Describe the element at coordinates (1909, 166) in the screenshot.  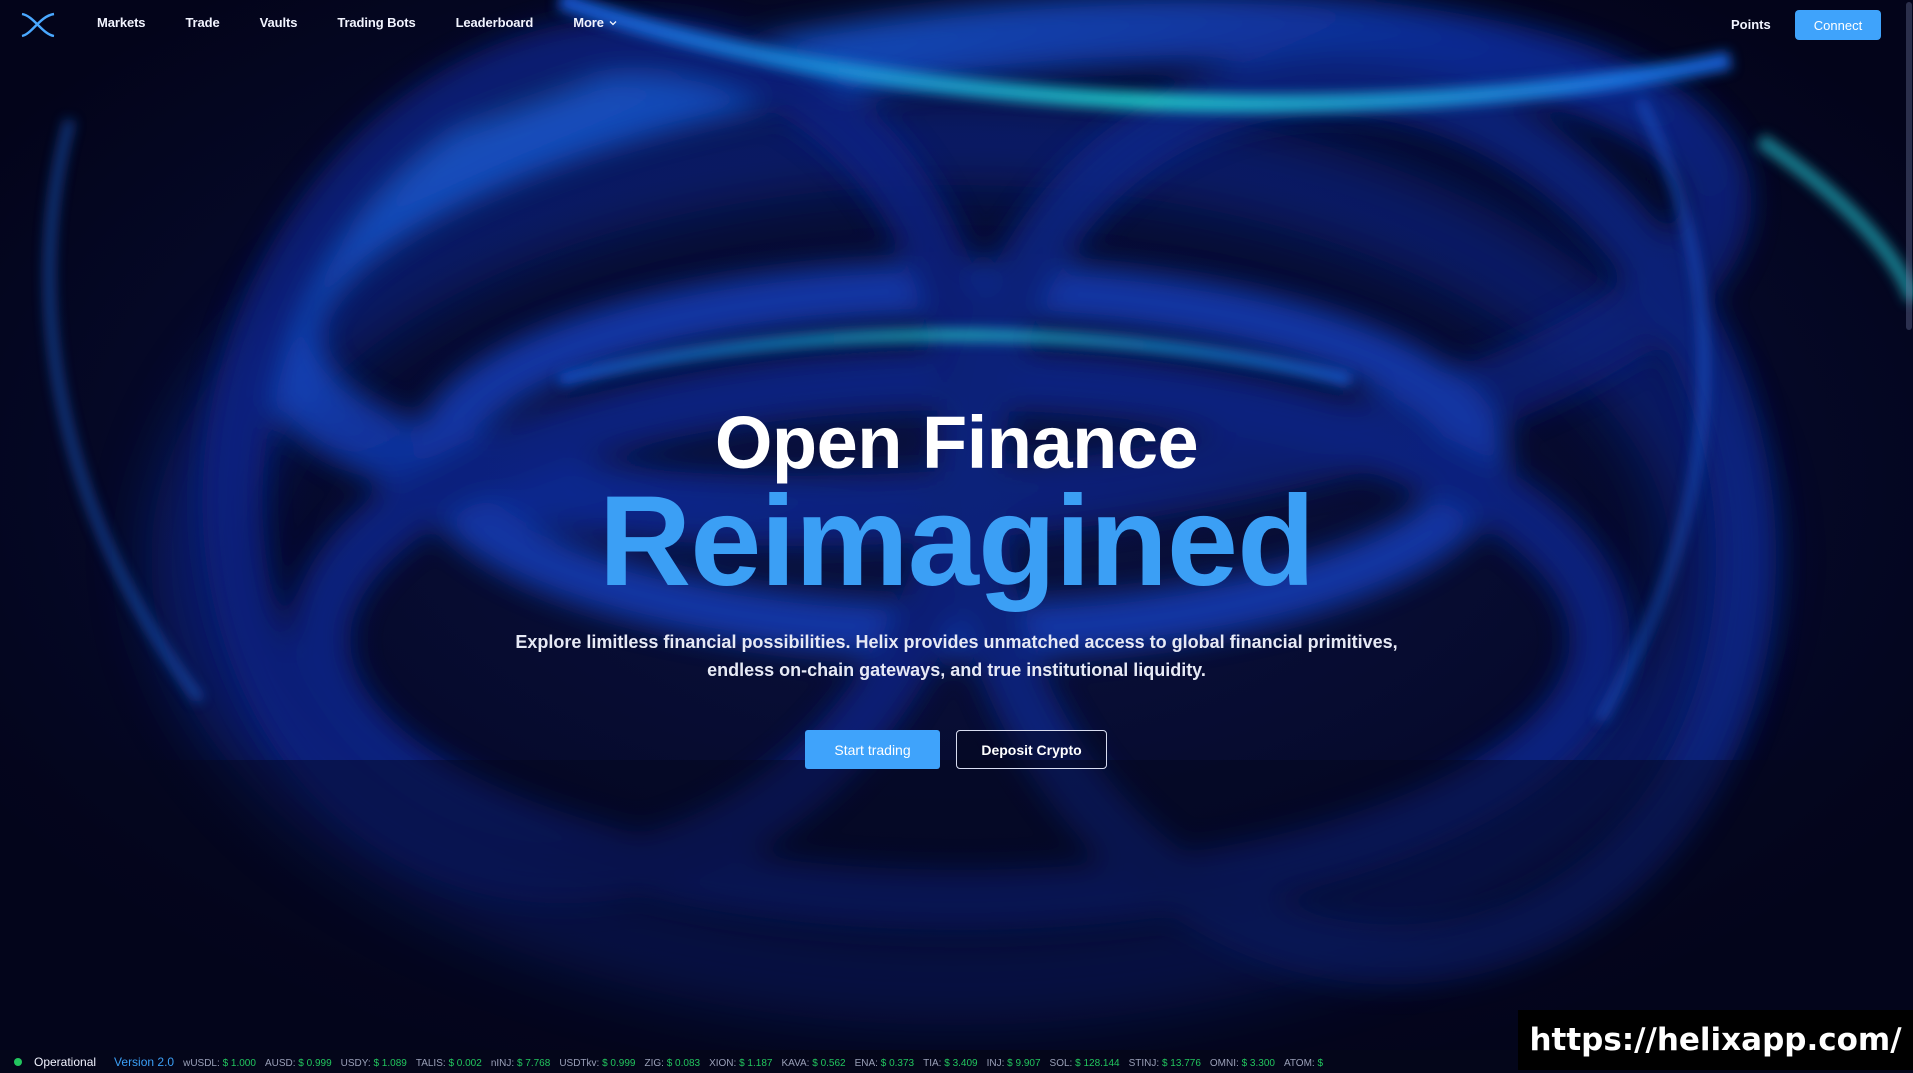
I see `scrollbar-thumb` at that location.